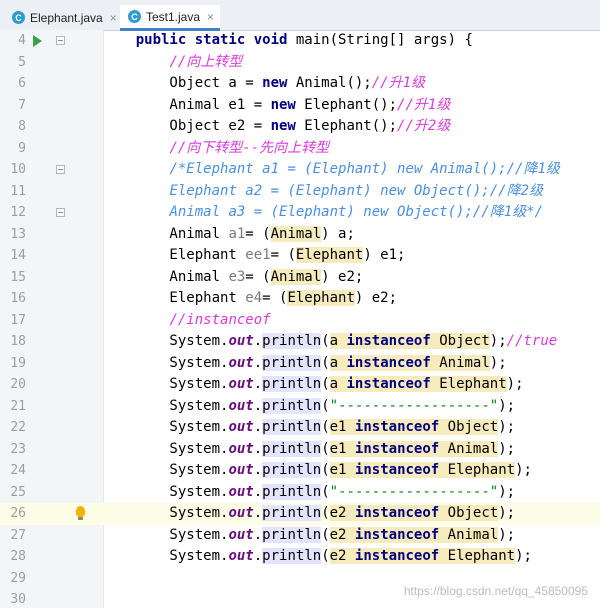 Image resolution: width=600 pixels, height=611 pixels. Describe the element at coordinates (37, 41) in the screenshot. I see `run-icon` at that location.